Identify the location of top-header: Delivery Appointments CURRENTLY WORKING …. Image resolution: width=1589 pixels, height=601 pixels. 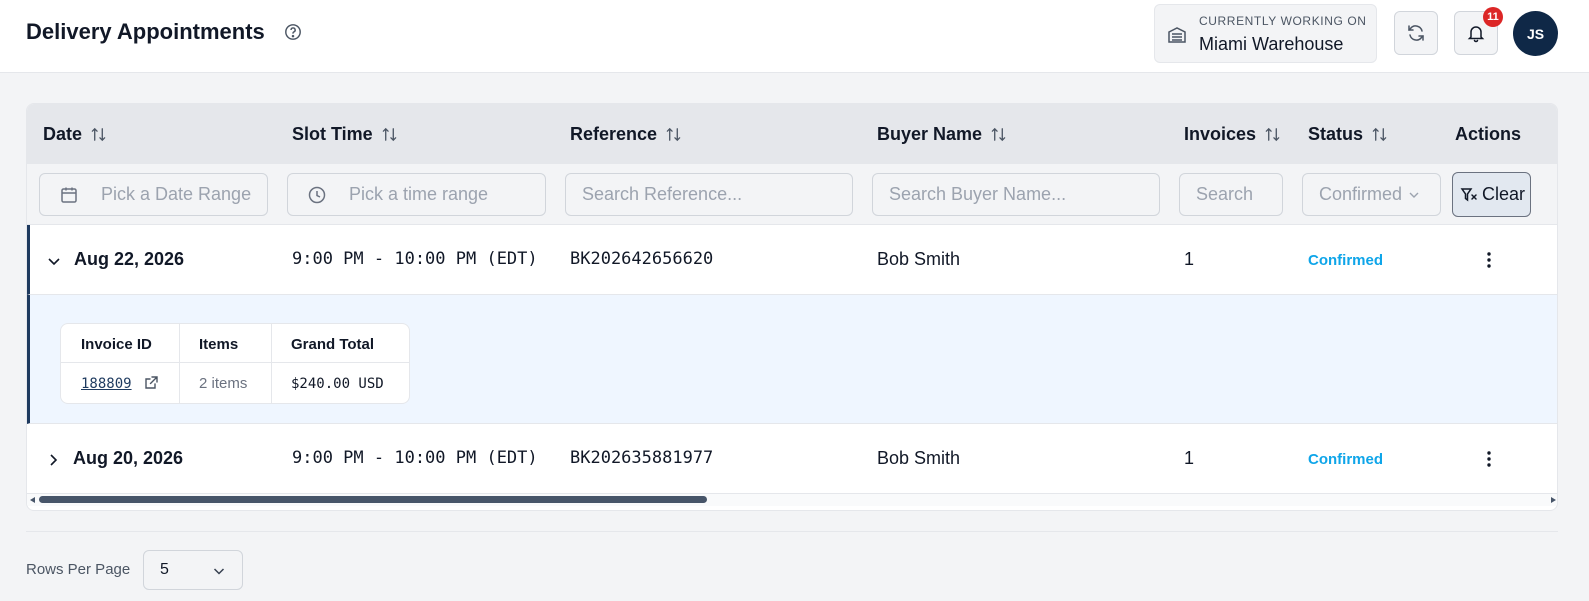
(794, 36).